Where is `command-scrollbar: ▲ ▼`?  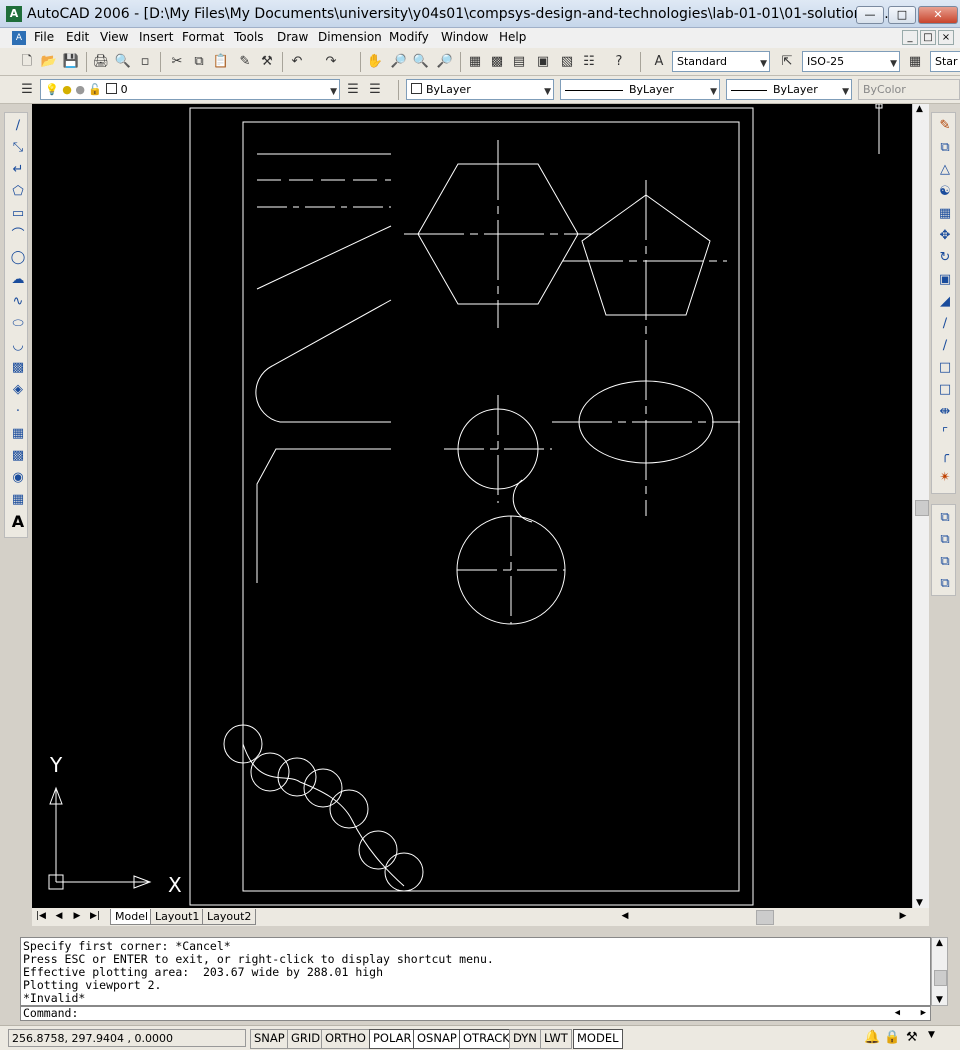 command-scrollbar: ▲ ▼ is located at coordinates (939, 971).